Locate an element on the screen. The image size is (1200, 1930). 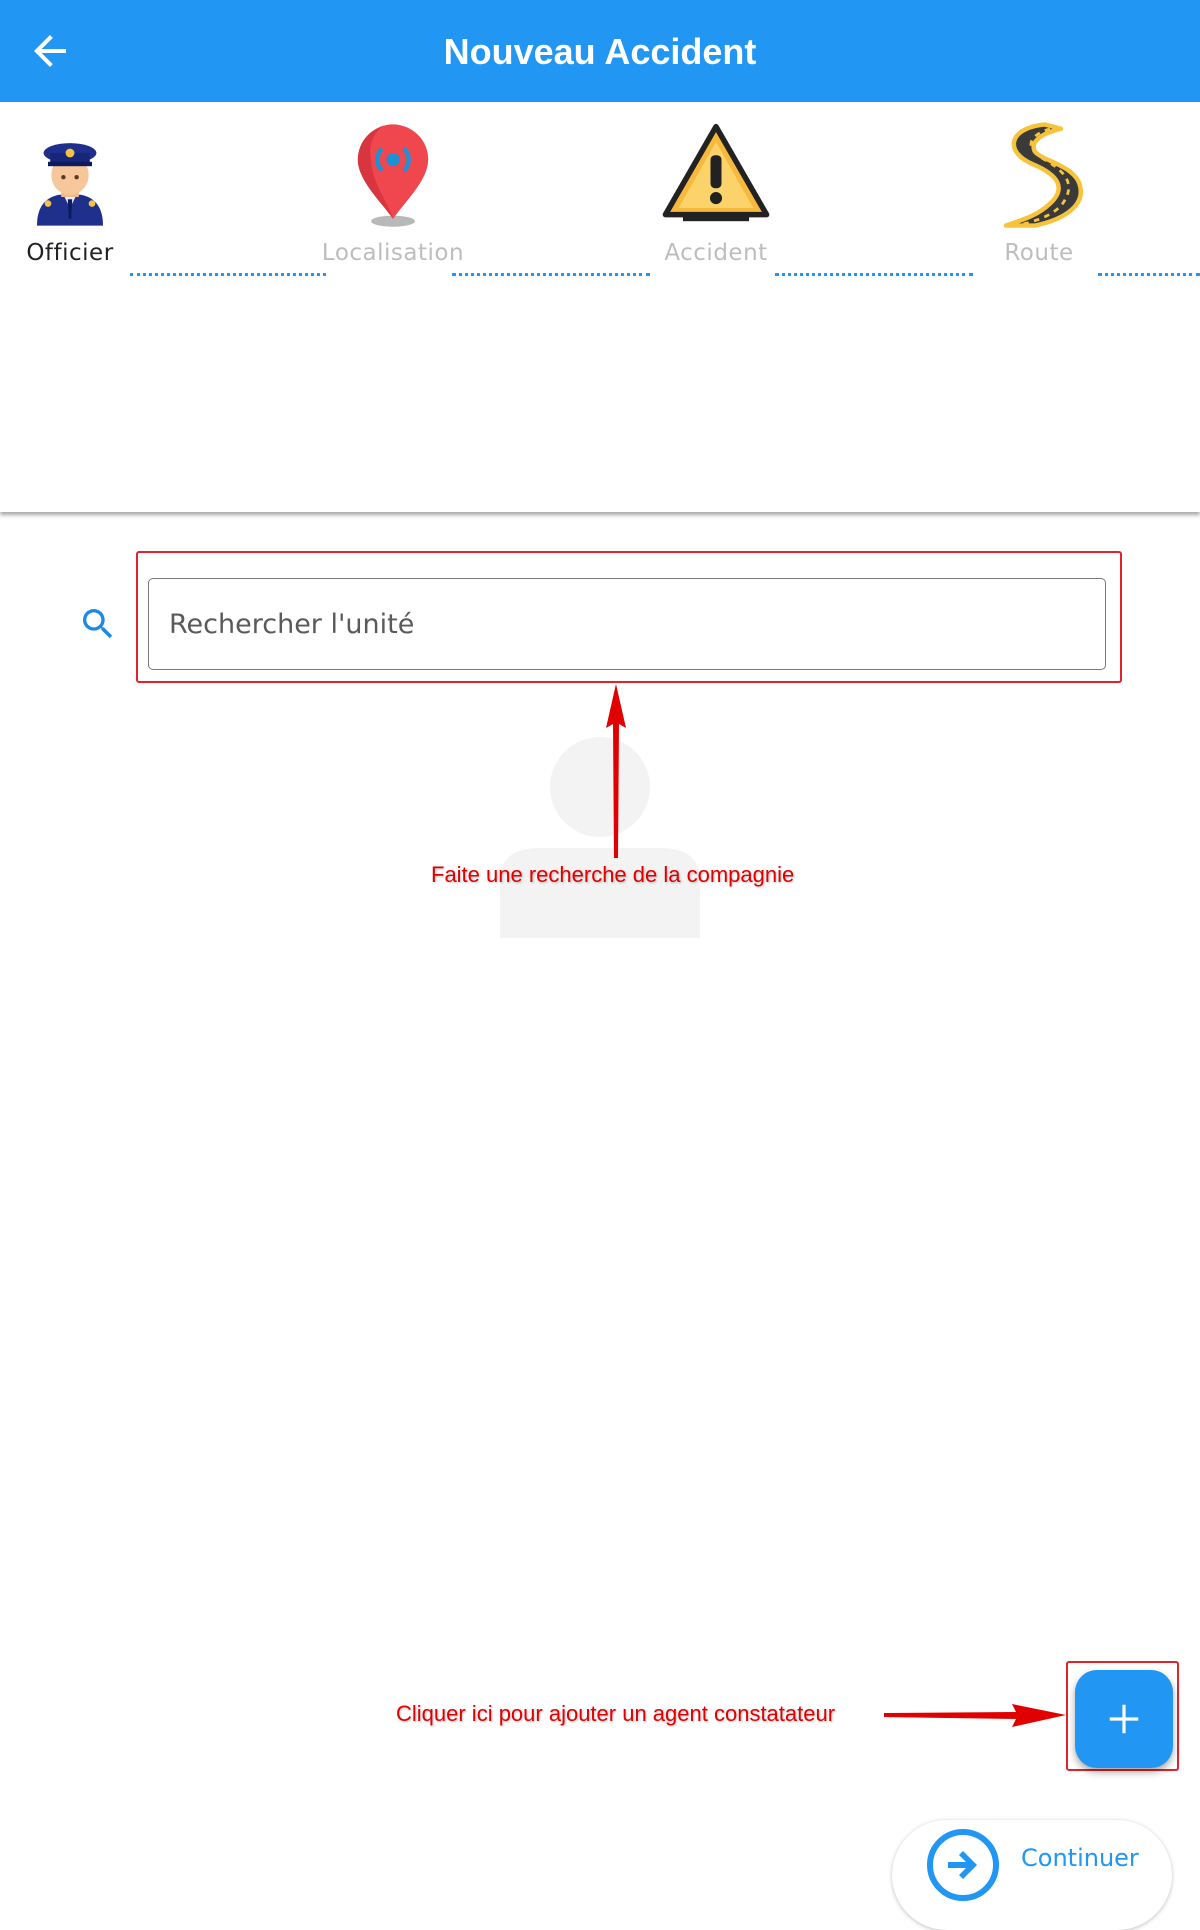
annotation-search-box is located at coordinates (629, 617).